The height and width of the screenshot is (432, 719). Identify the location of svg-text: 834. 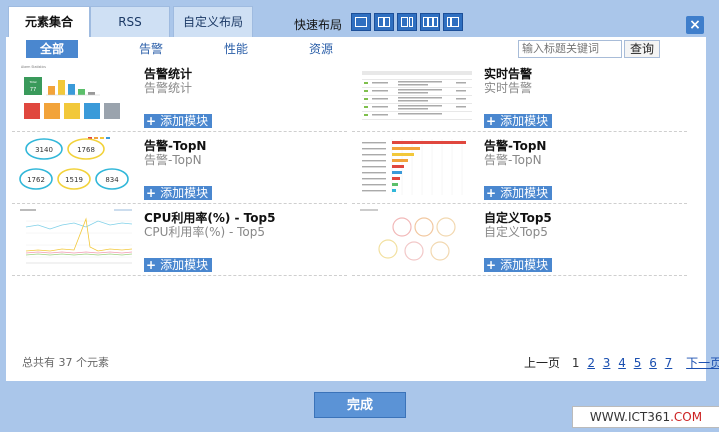
(112, 180).